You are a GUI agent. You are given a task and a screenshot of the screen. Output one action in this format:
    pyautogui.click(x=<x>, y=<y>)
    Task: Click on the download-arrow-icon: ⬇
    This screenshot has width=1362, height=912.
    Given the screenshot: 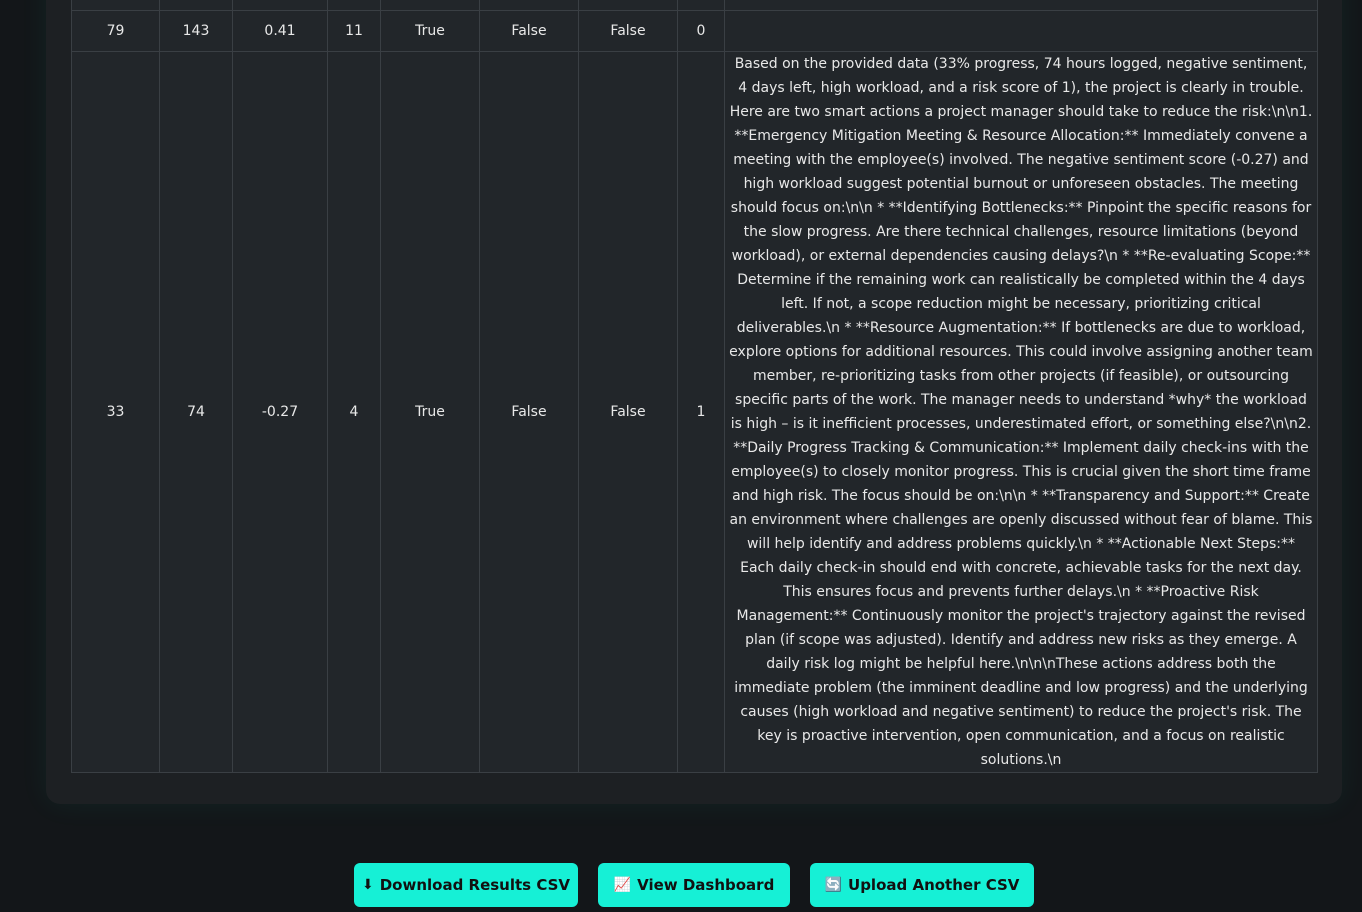 What is the action you would take?
    pyautogui.click(x=367, y=885)
    